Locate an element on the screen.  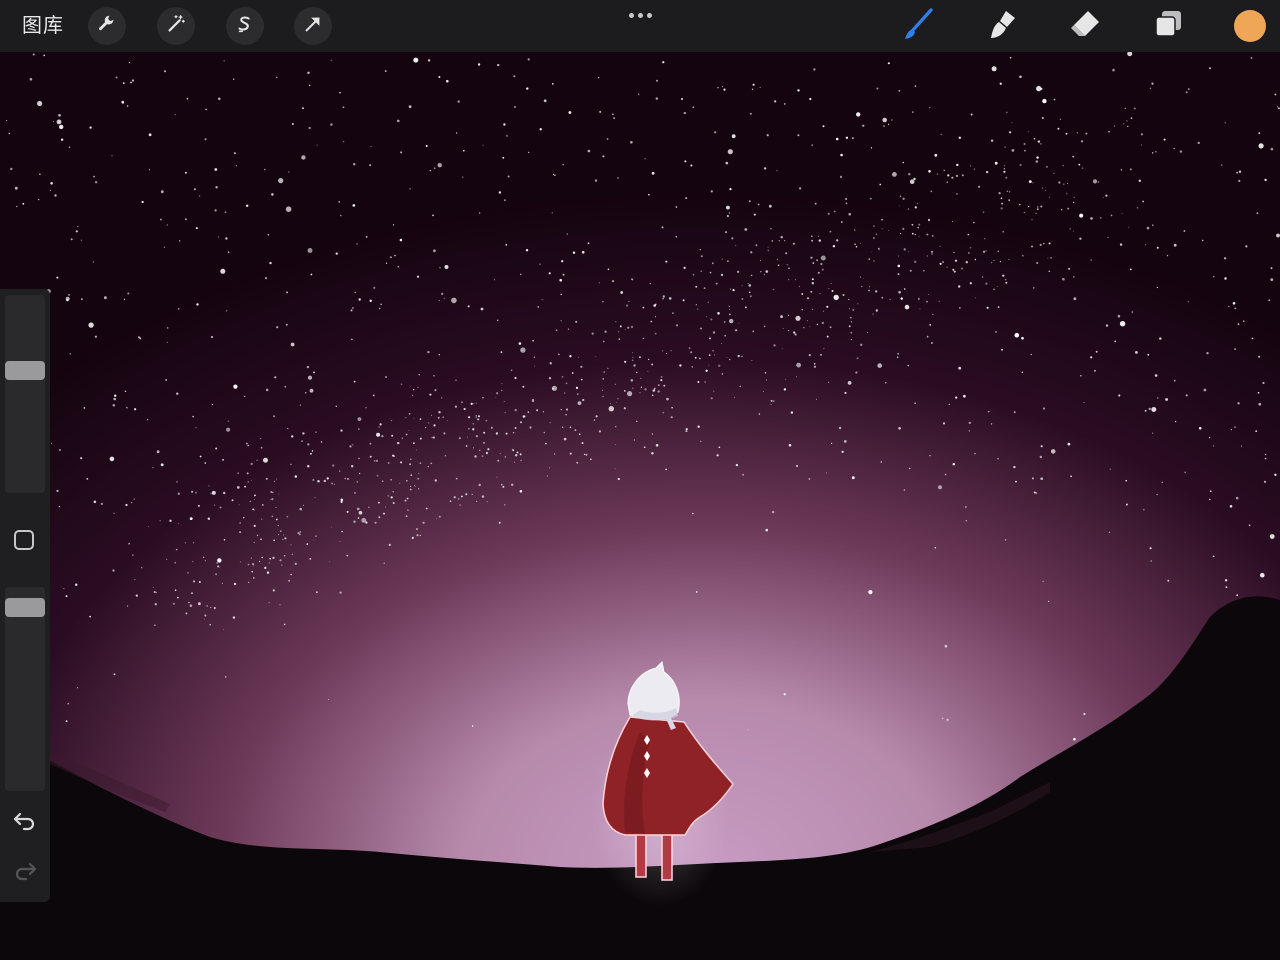
gallery-button: 图库 is located at coordinates (43, 26).